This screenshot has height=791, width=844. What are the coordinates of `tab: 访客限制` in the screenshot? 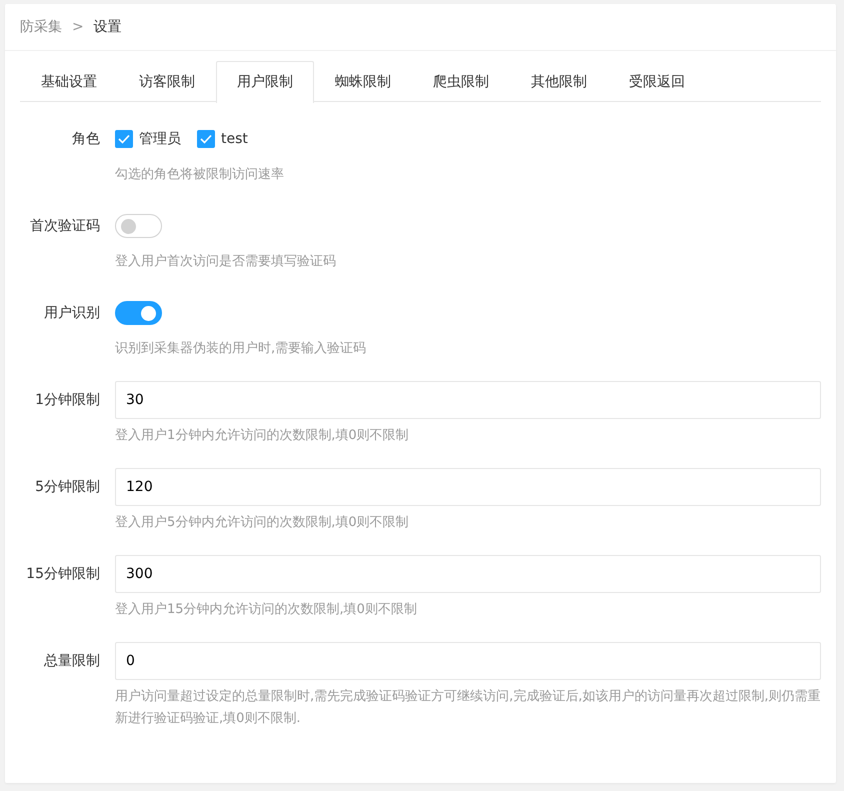 It's located at (167, 81).